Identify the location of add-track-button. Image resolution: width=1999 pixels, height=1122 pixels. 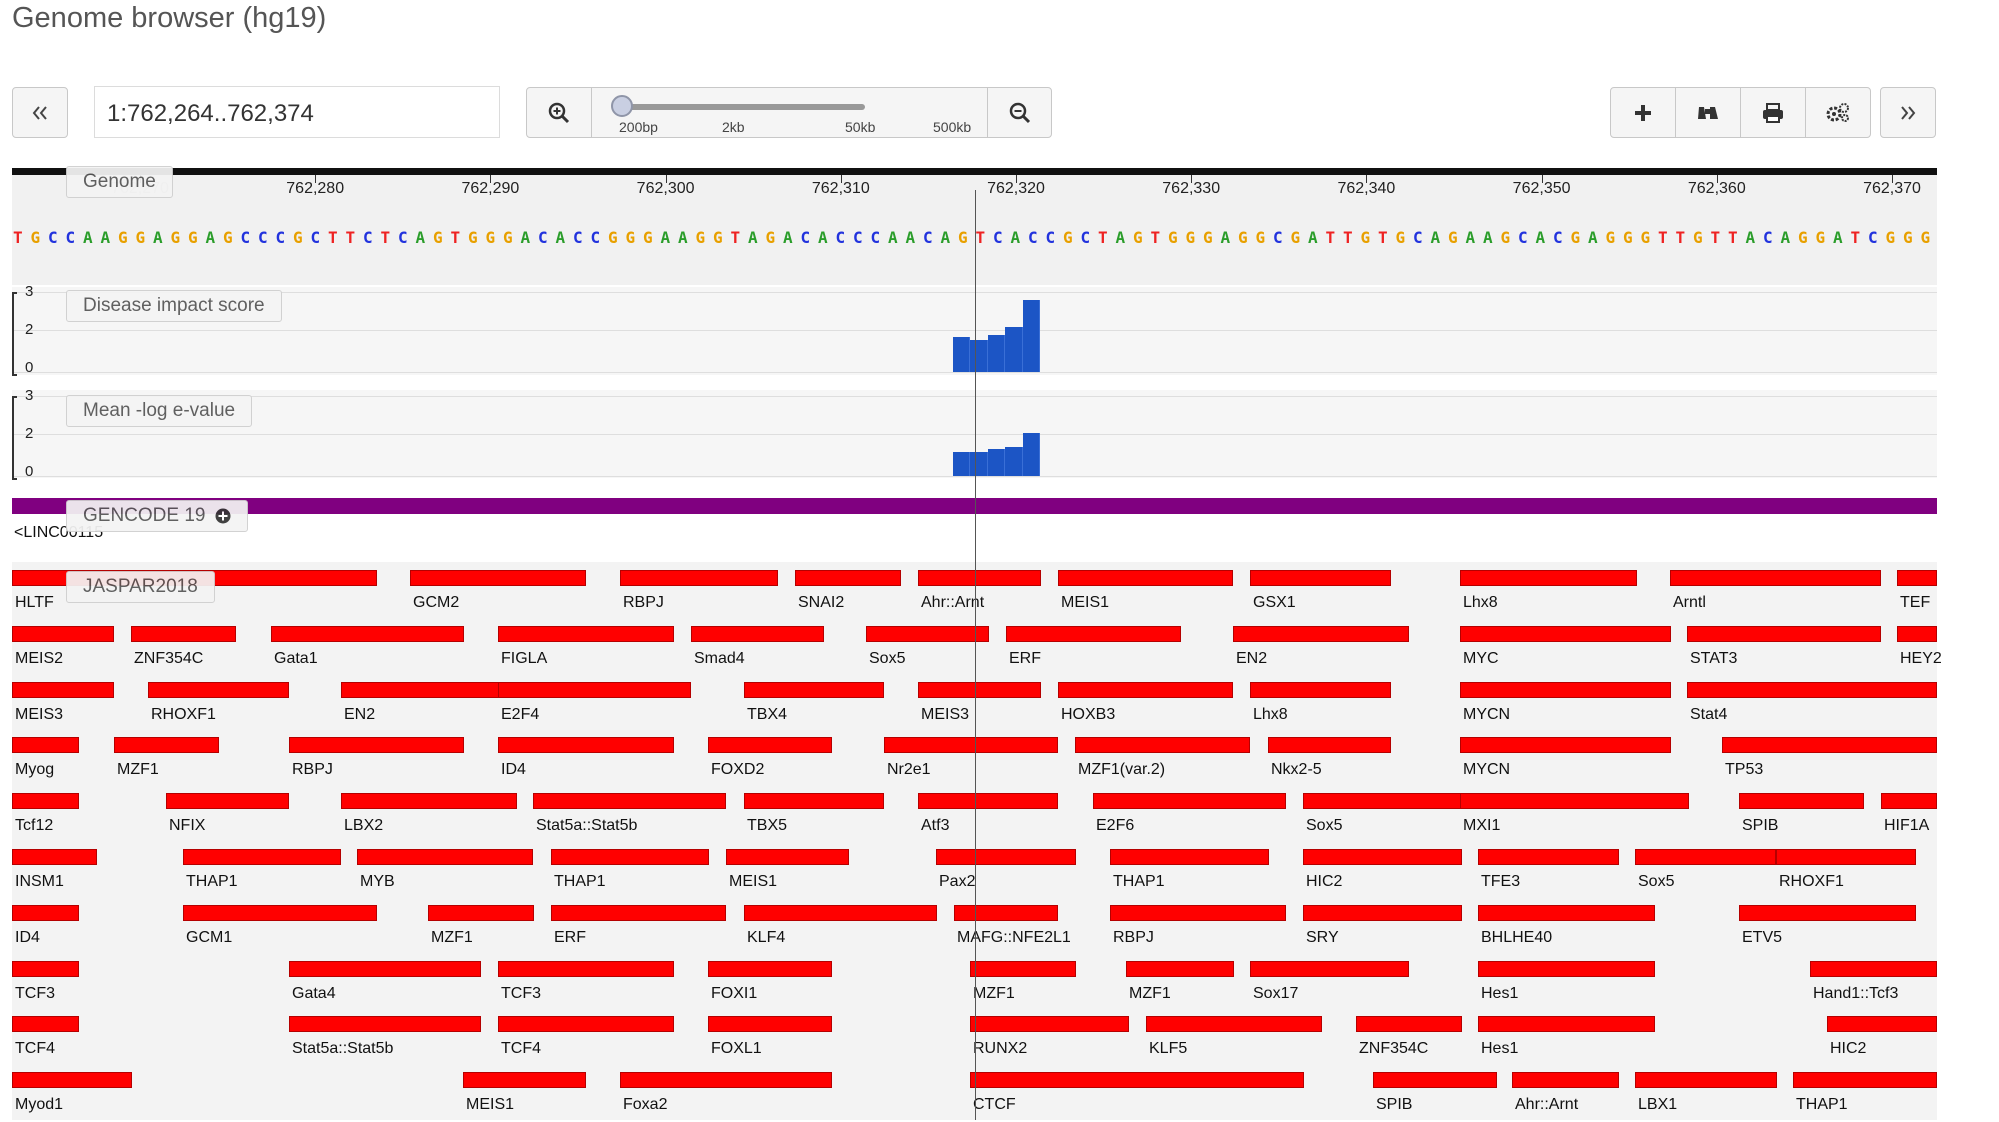
(1643, 112).